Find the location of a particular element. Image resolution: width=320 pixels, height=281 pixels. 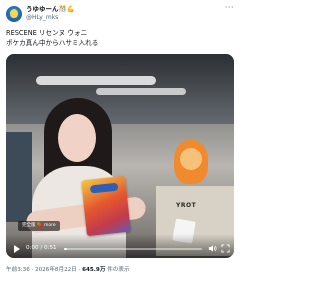

video-caption-chip: 完全版 🍓 more is located at coordinates (39, 226).